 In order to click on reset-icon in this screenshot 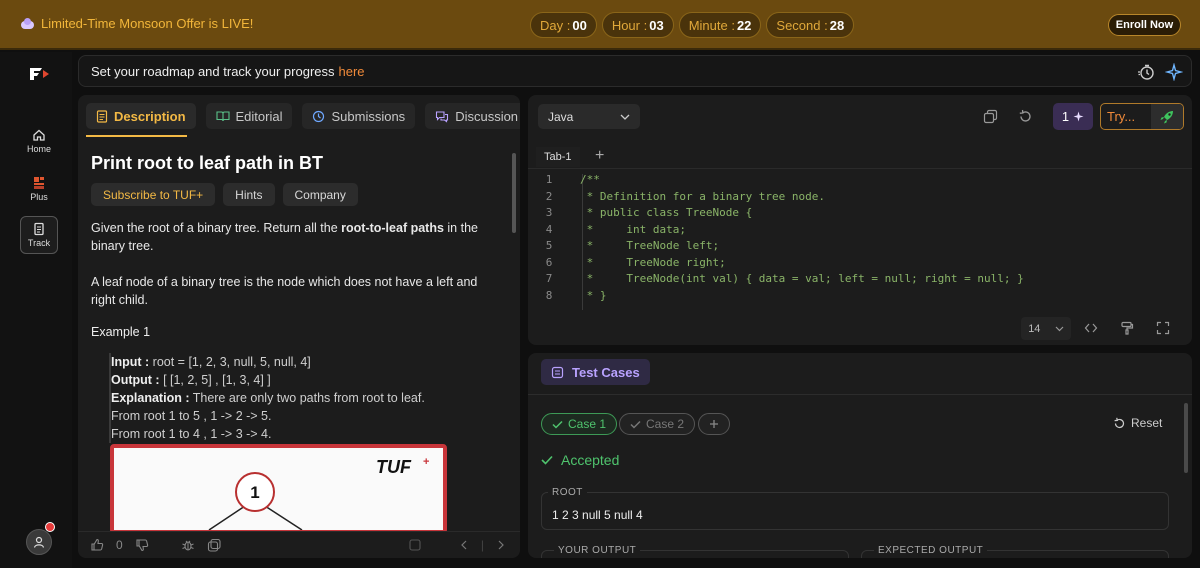, I will do `click(1119, 422)`.